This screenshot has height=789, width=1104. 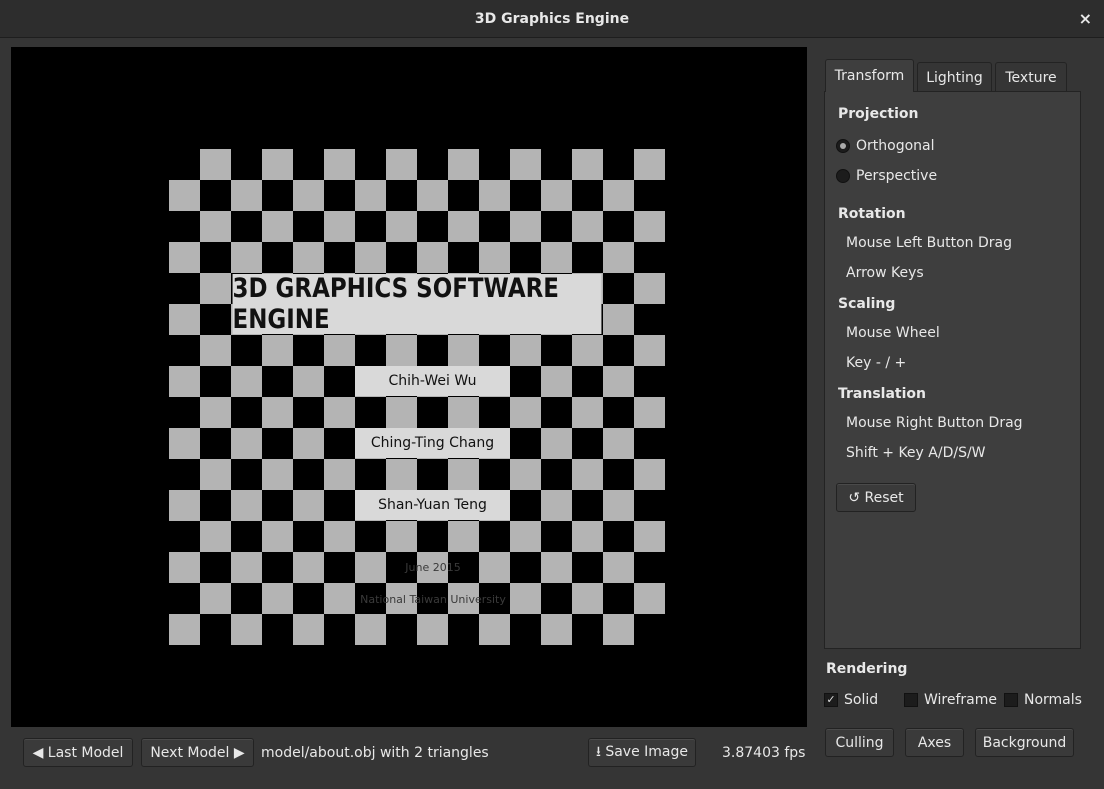 I want to click on projection-heading: Projection, so click(x=878, y=114).